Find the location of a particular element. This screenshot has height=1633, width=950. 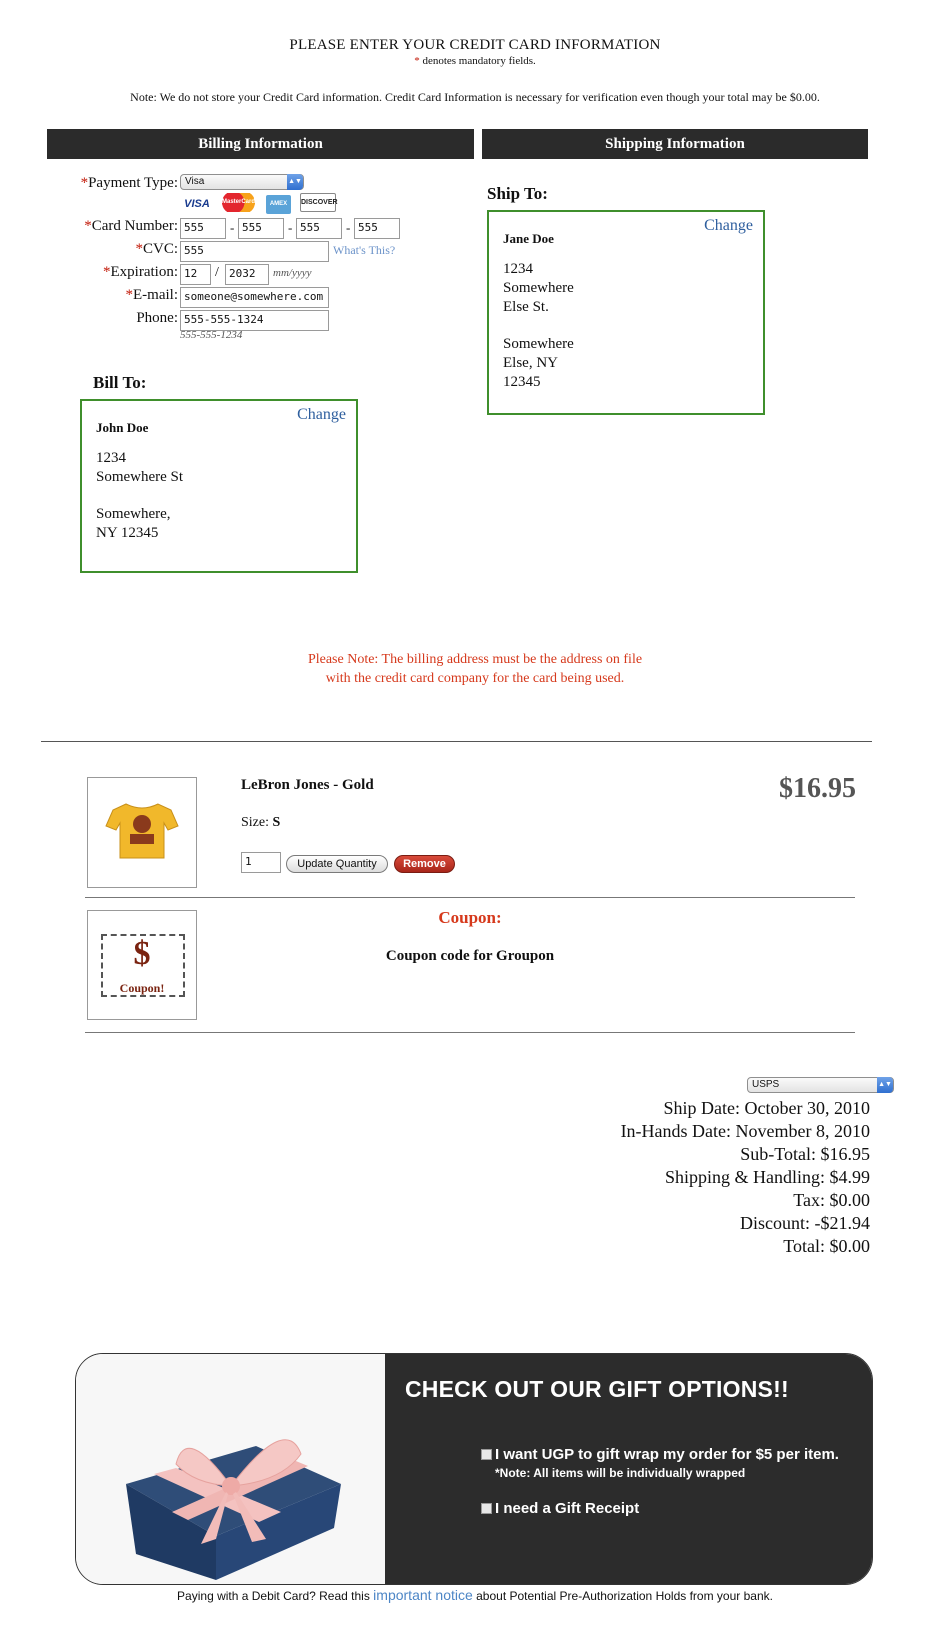

visa-logo-icon: VISA is located at coordinates (197, 204).